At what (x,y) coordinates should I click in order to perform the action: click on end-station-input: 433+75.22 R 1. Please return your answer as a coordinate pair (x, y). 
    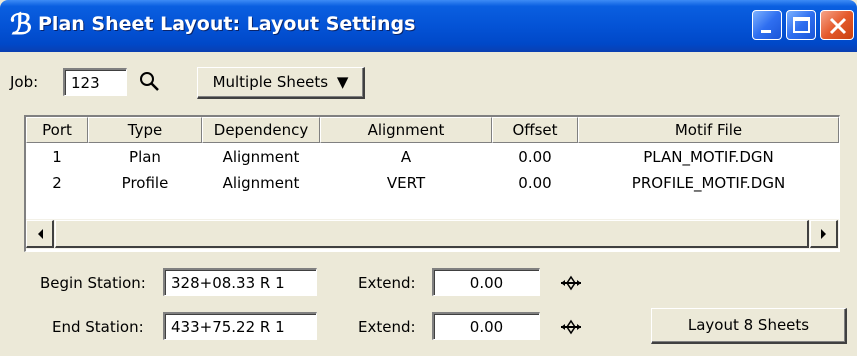
    Looking at the image, I should click on (240, 326).